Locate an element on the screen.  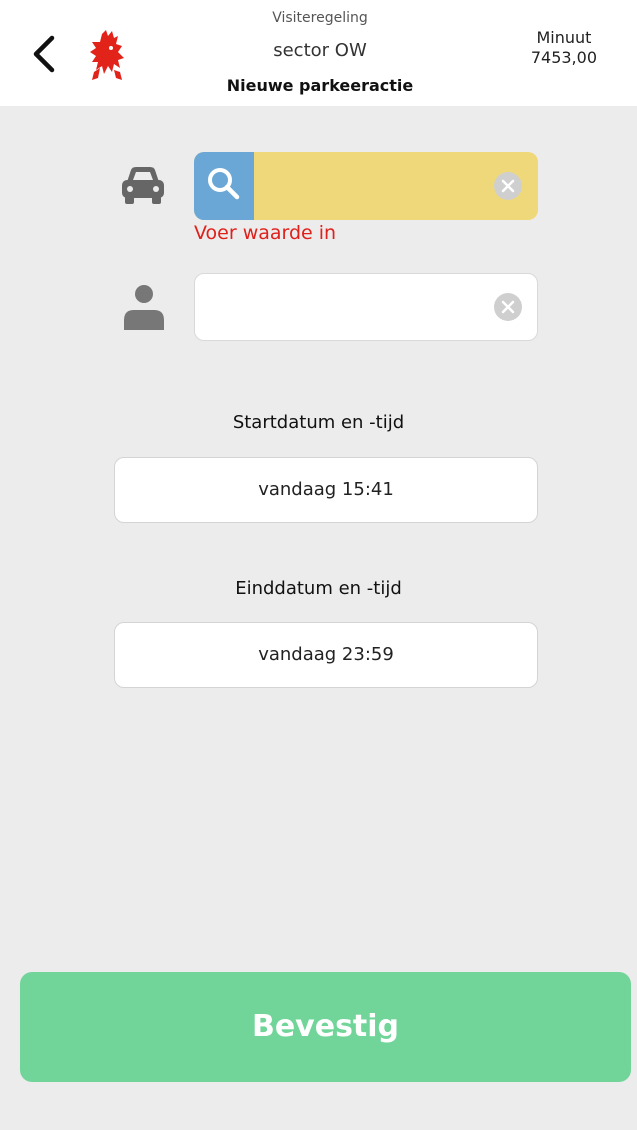
start-label: Startdatum en -tijd is located at coordinates (318, 422).